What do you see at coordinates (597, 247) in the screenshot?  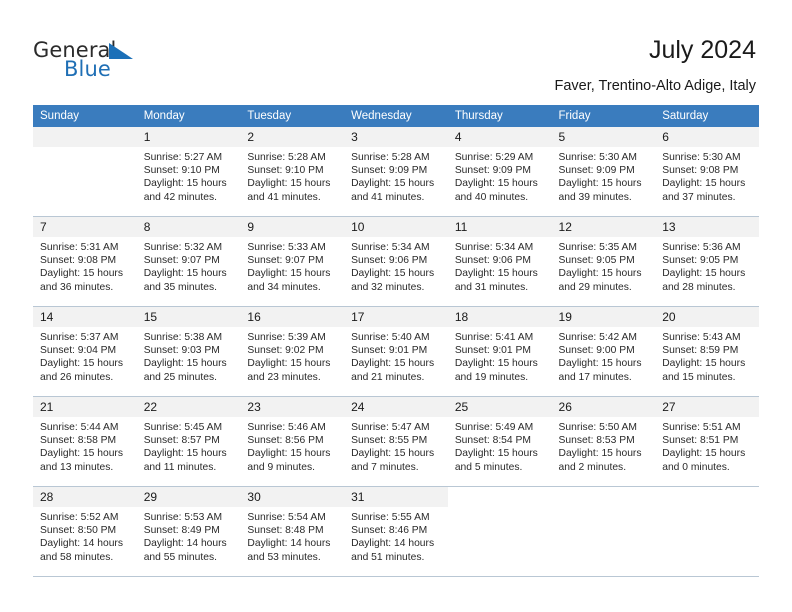 I see `day-sunrise-text: Sunrise: 5:35 AM` at bounding box center [597, 247].